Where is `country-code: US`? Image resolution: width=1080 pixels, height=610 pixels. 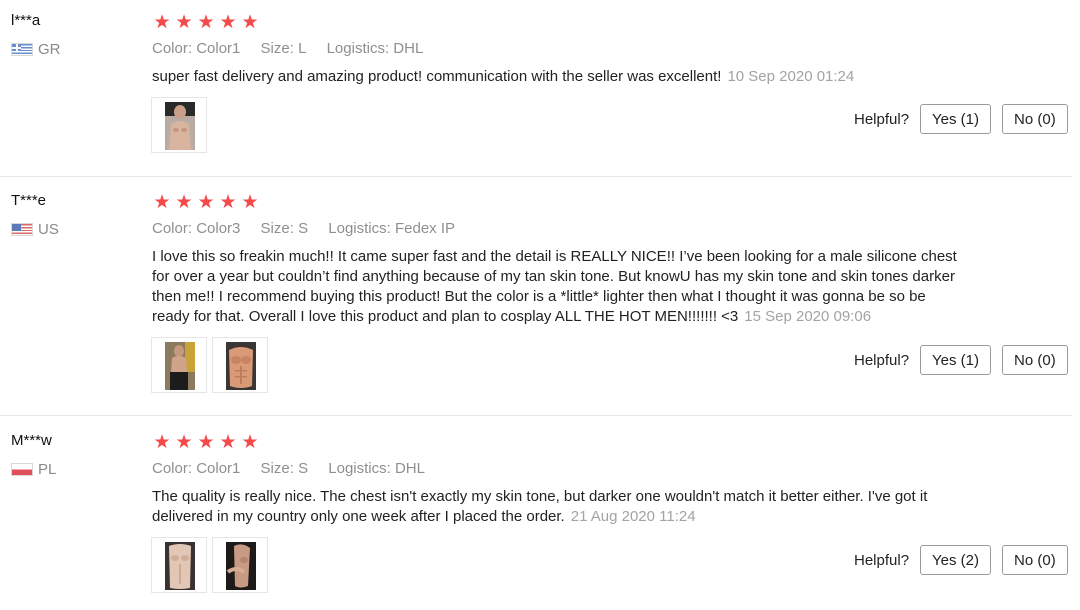
country-code: US is located at coordinates (48, 229).